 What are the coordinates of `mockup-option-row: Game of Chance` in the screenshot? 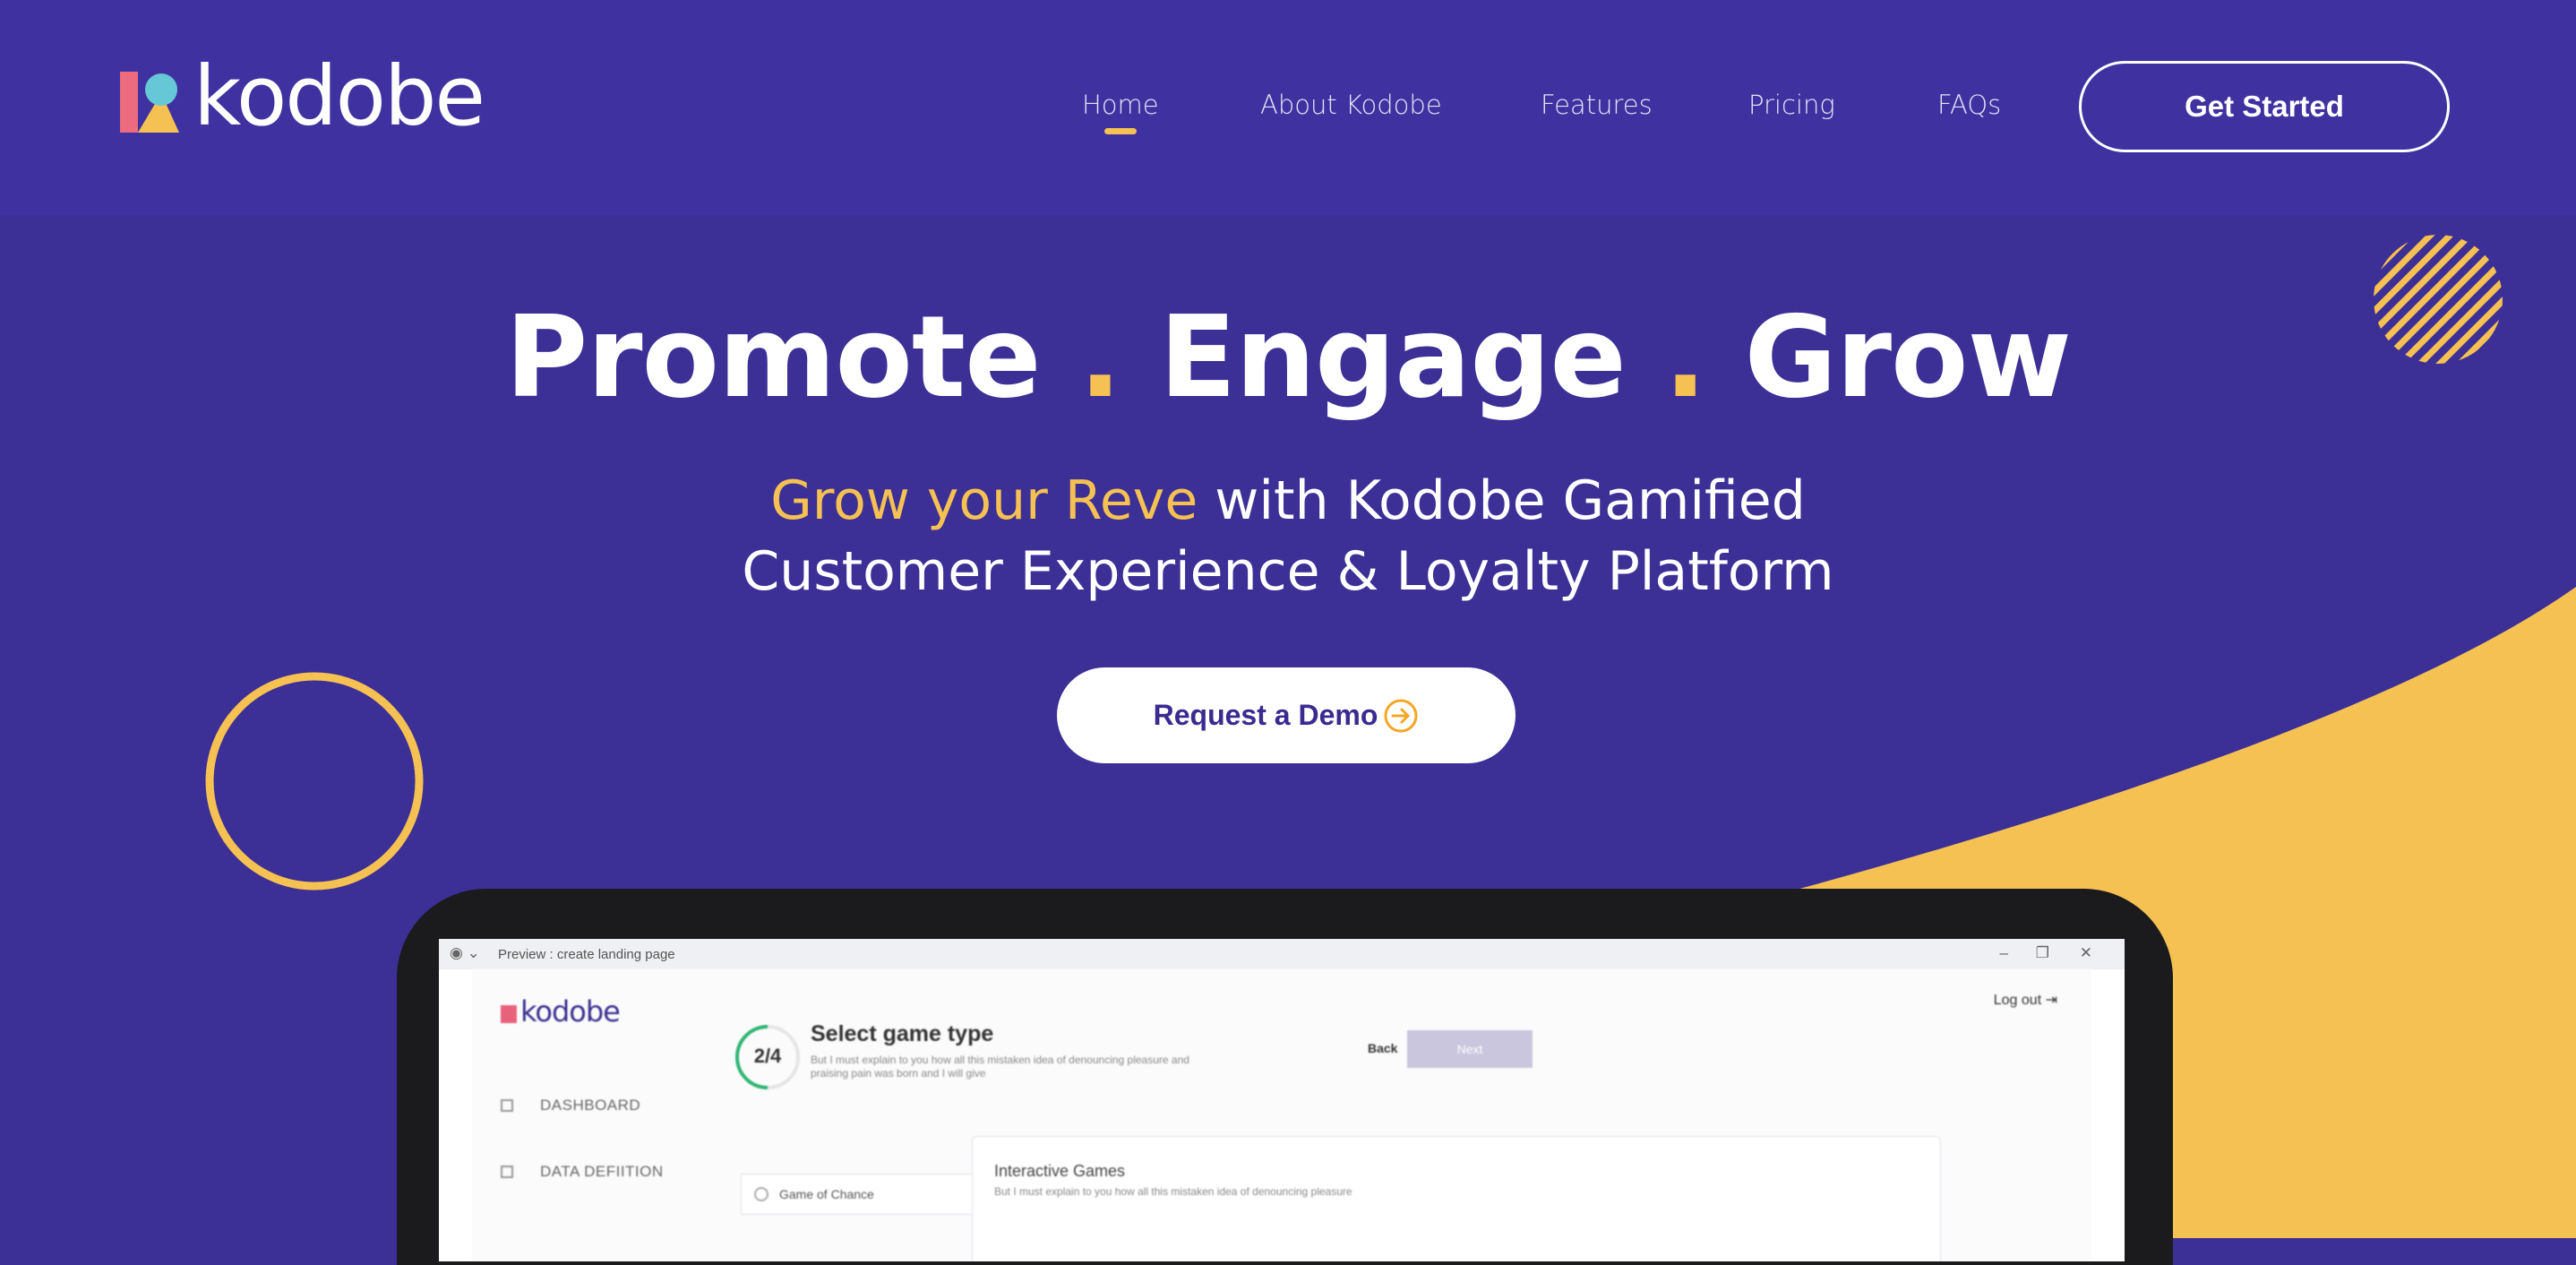 It's located at (858, 1194).